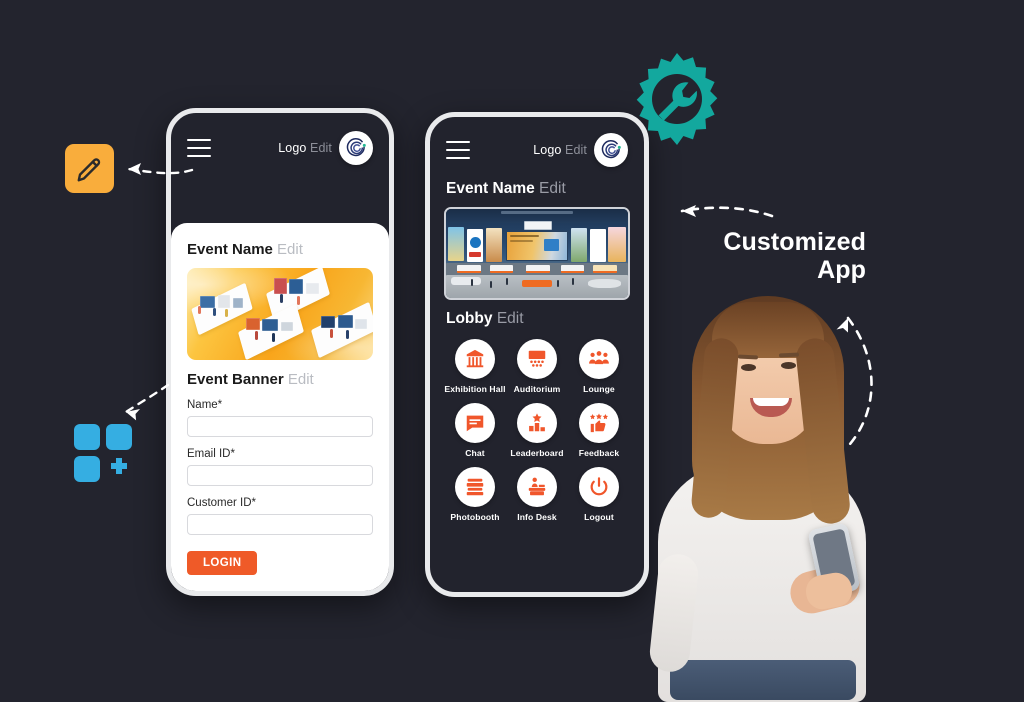 This screenshot has width=1024, height=702. Describe the element at coordinates (222, 503) in the screenshot. I see `customer-id-field-label: Customer ID*` at that location.